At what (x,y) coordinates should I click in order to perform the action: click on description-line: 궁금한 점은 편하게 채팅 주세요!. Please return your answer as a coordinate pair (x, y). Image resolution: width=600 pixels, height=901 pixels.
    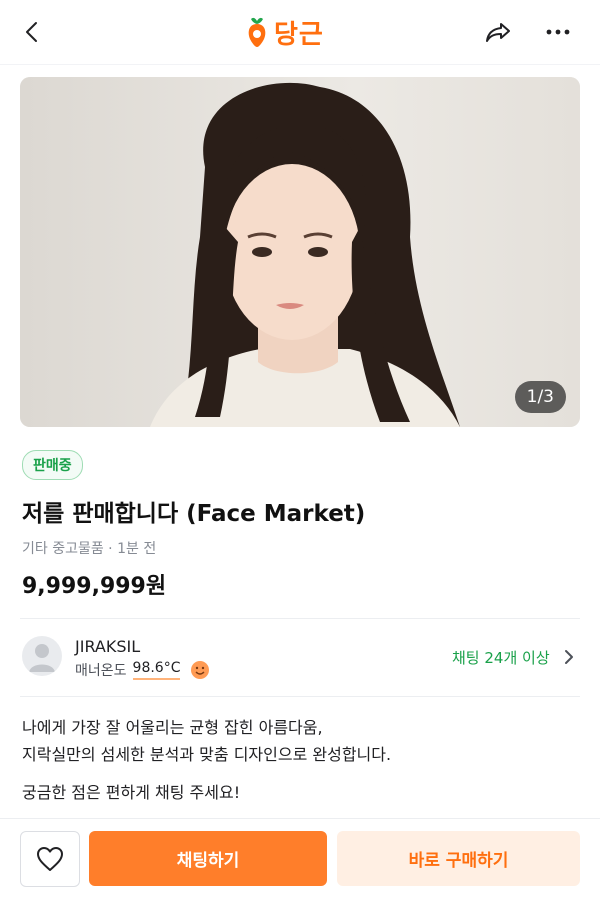
    Looking at the image, I should click on (131, 792).